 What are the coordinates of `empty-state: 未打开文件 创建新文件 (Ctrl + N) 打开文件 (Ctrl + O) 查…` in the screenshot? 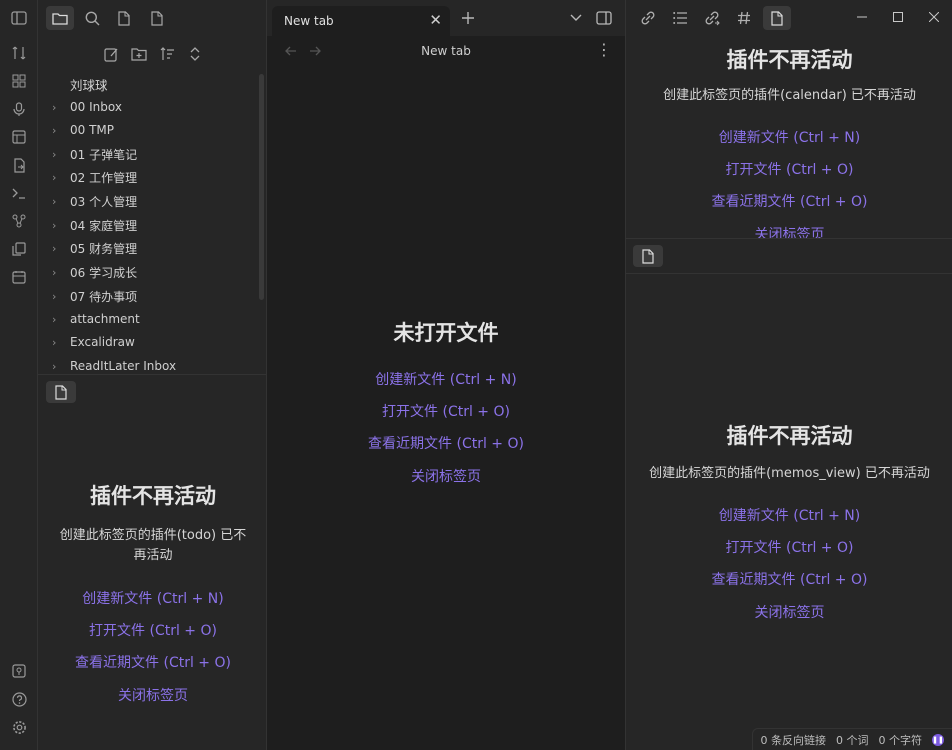 It's located at (446, 401).